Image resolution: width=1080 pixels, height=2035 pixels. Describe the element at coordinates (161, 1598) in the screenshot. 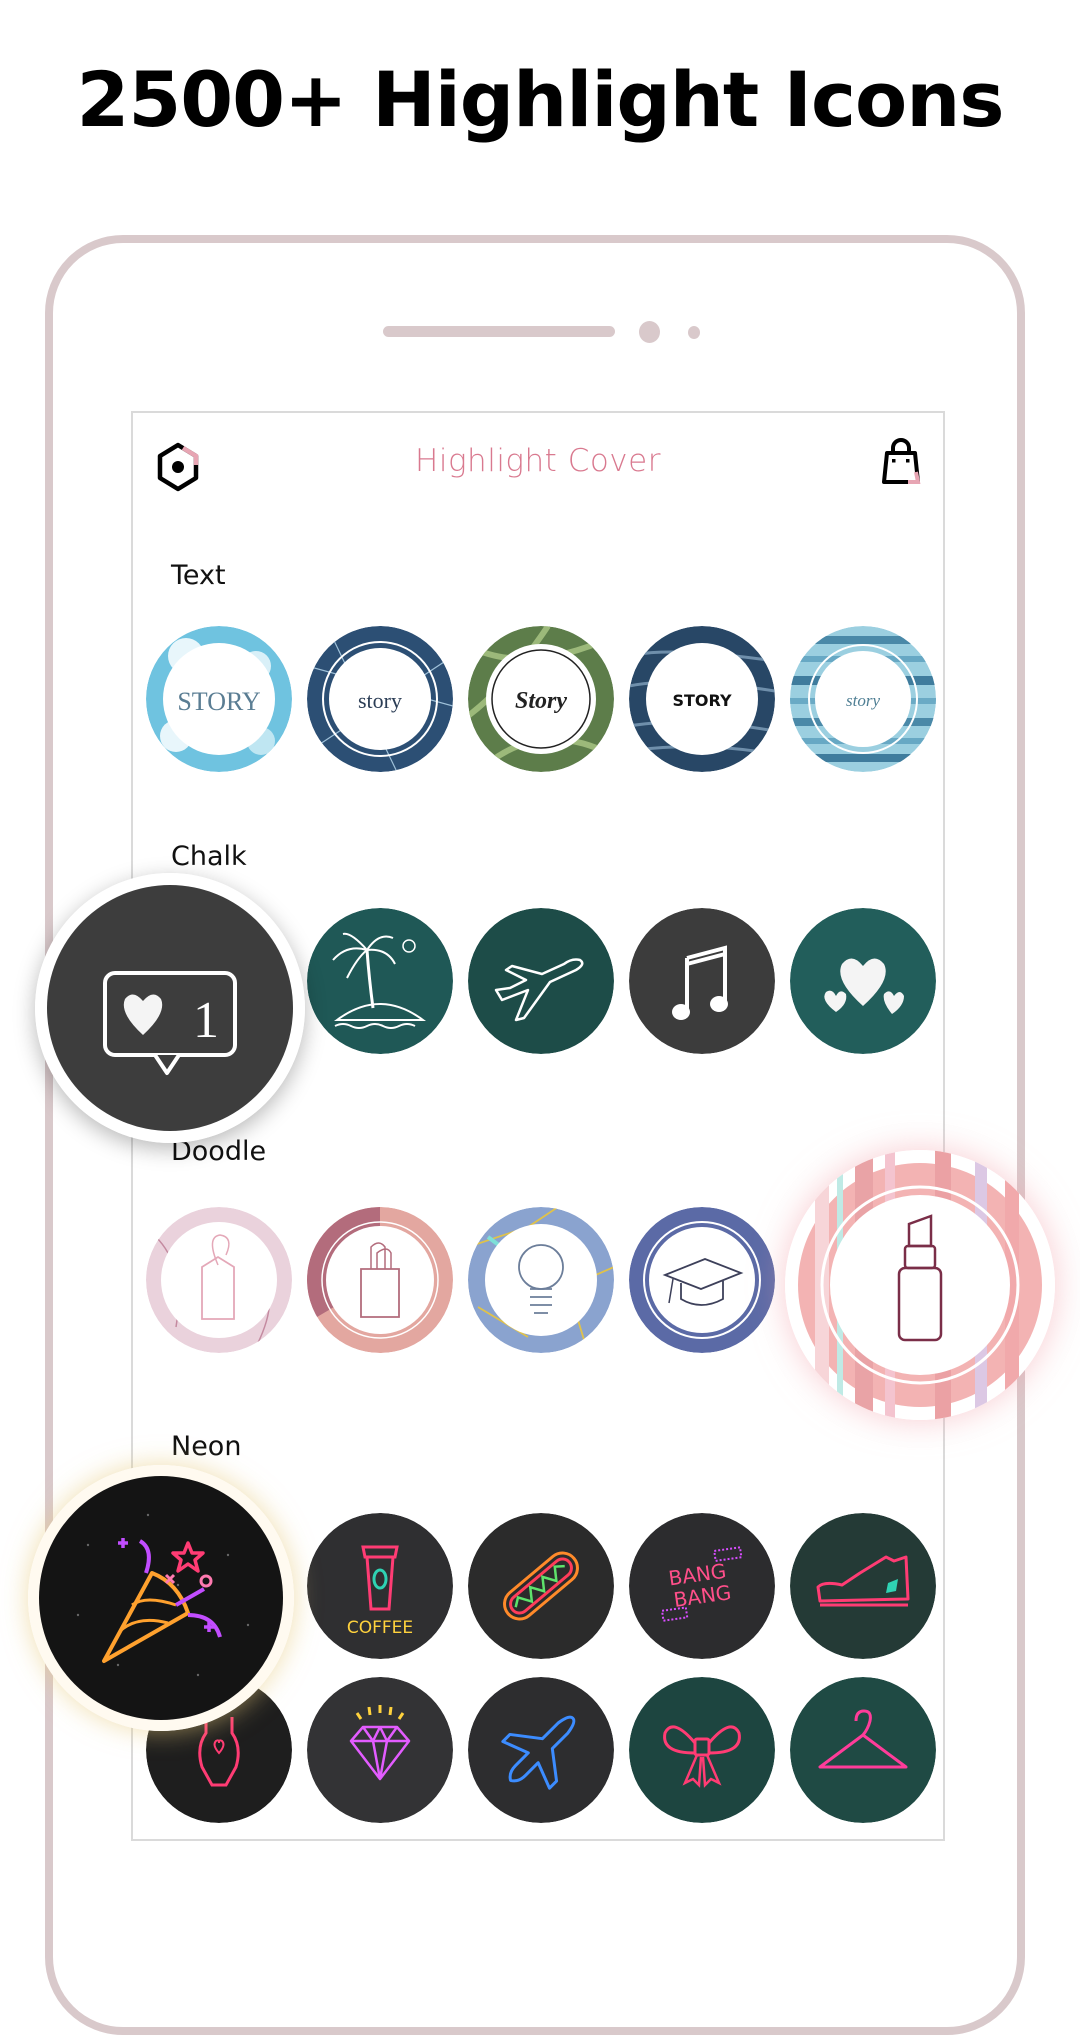

I see `callout-neon-party-popper` at that location.